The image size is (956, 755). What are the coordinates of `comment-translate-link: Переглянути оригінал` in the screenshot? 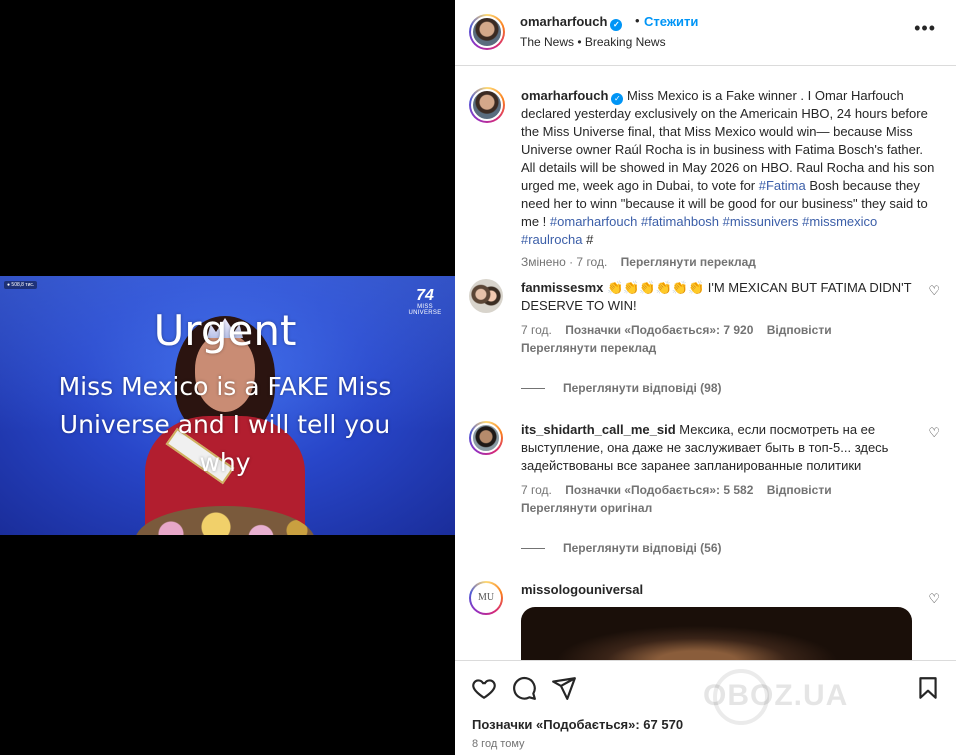 It's located at (718, 508).